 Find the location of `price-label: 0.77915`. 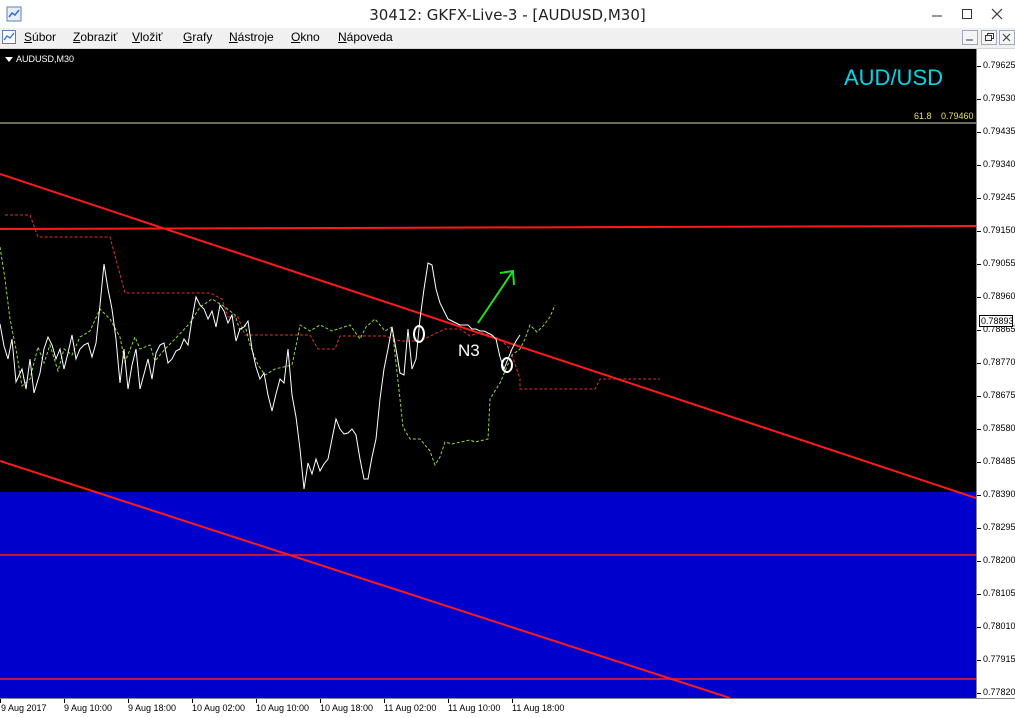

price-label: 0.77915 is located at coordinates (999, 659).